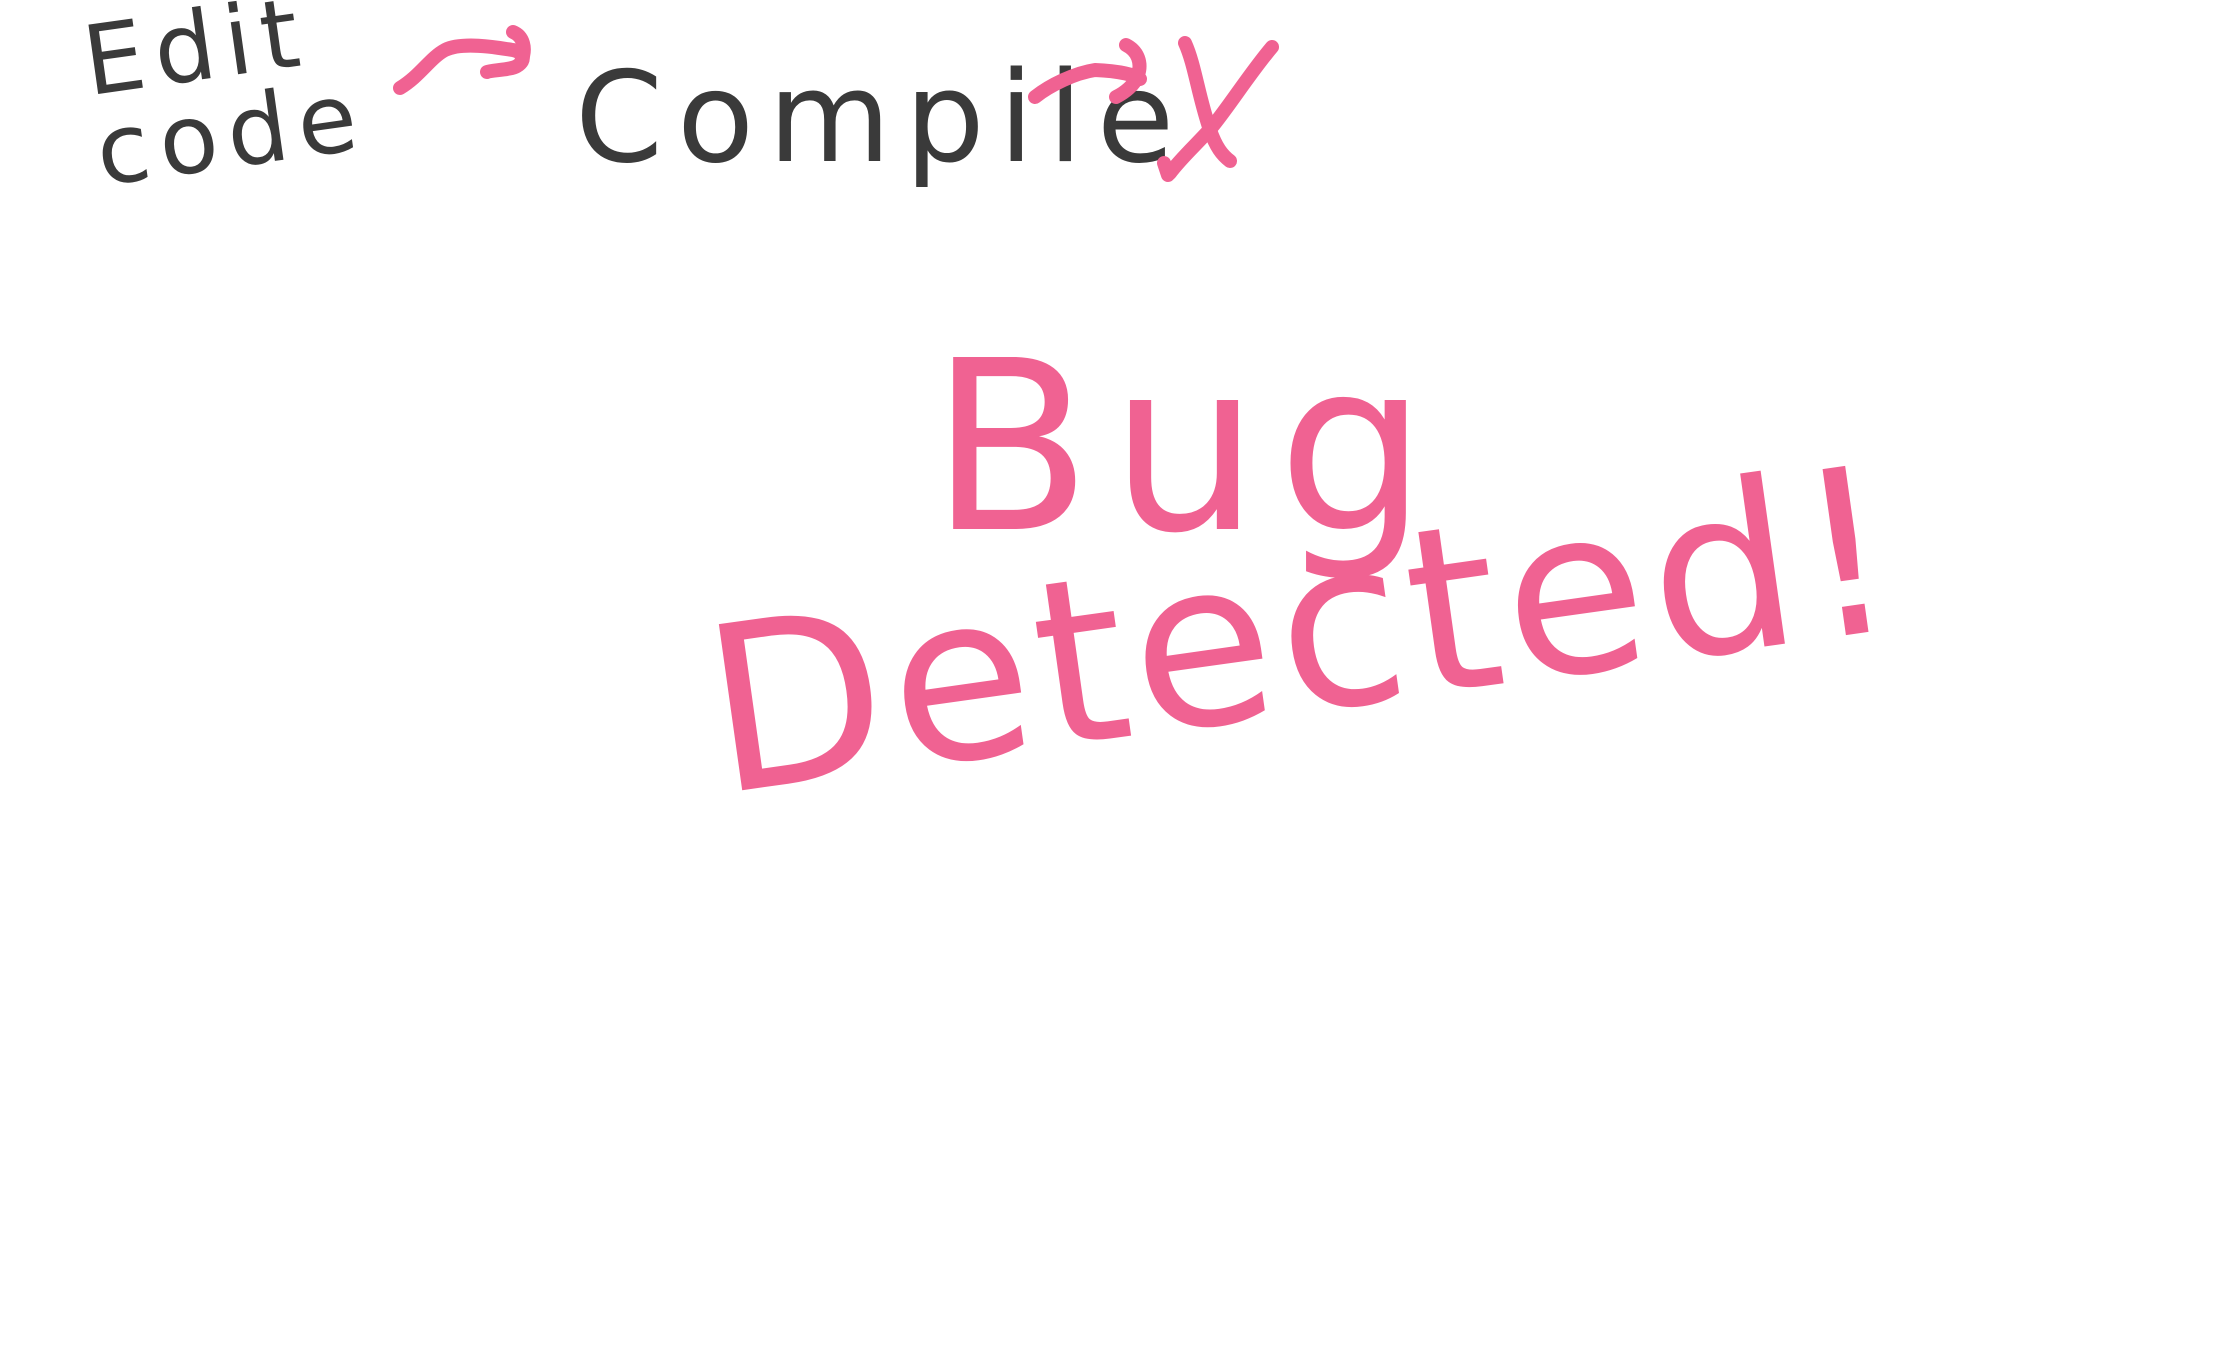 The image size is (2221, 1362). I want to click on x-mark-icon, so click(1218, 109).